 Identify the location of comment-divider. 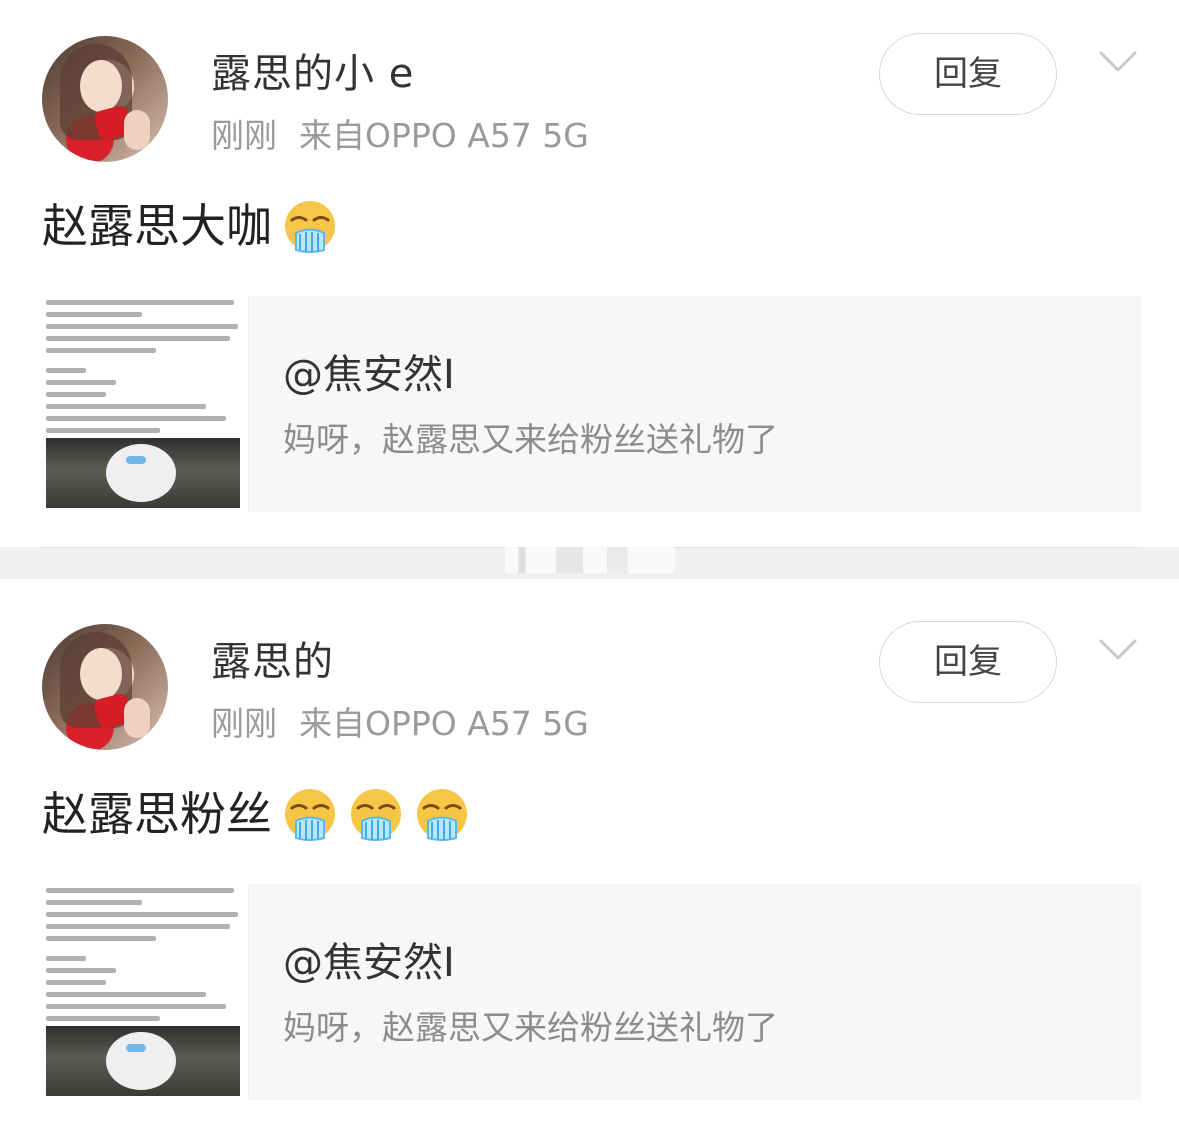
(589, 563).